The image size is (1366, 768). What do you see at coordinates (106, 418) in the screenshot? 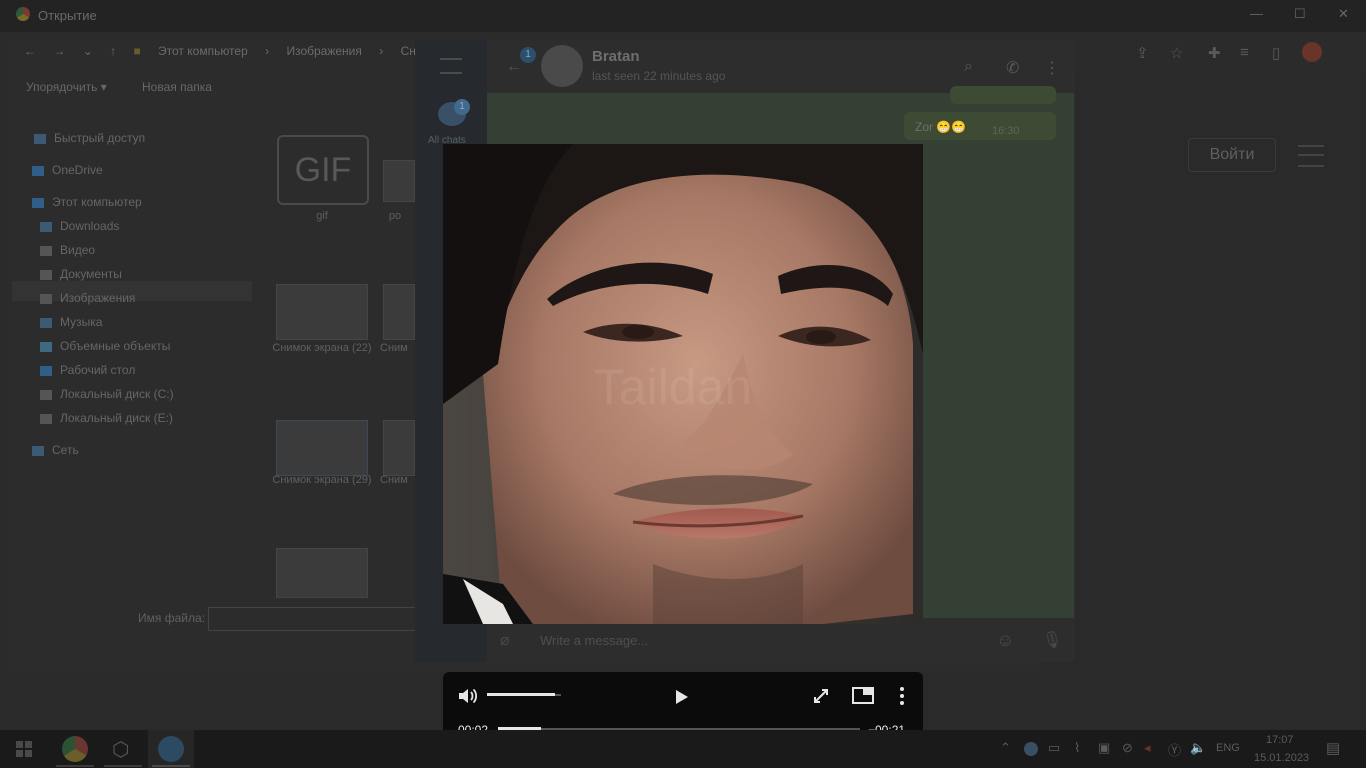
I see `nav-item: Локальный диск (E:)` at bounding box center [106, 418].